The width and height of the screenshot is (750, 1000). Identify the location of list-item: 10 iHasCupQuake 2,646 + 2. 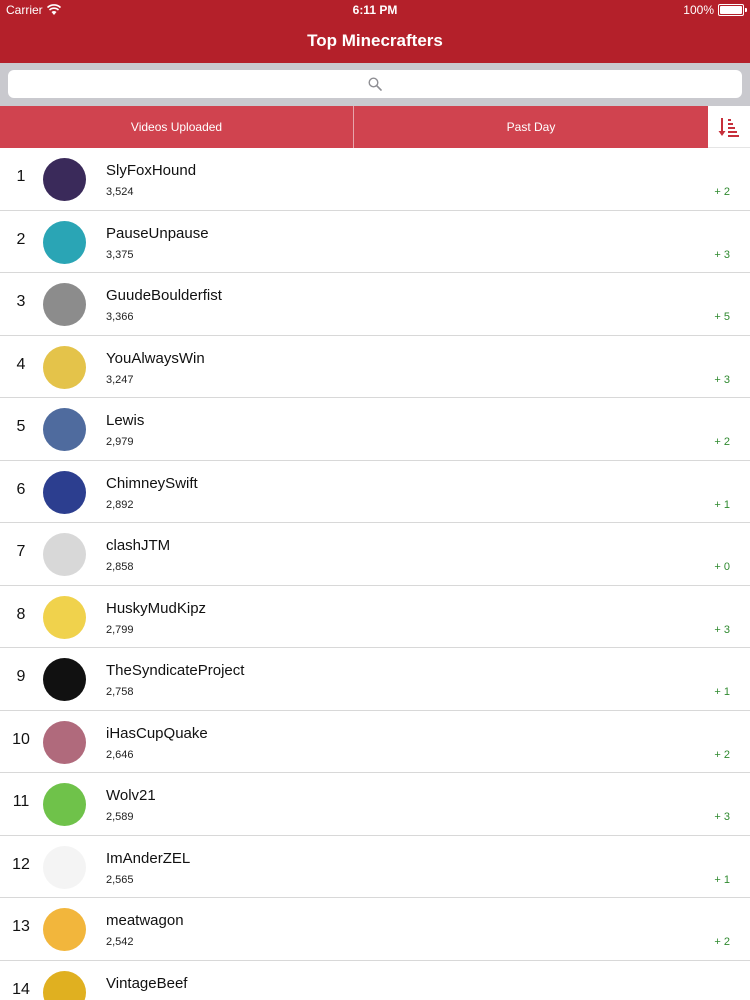
(375, 742).